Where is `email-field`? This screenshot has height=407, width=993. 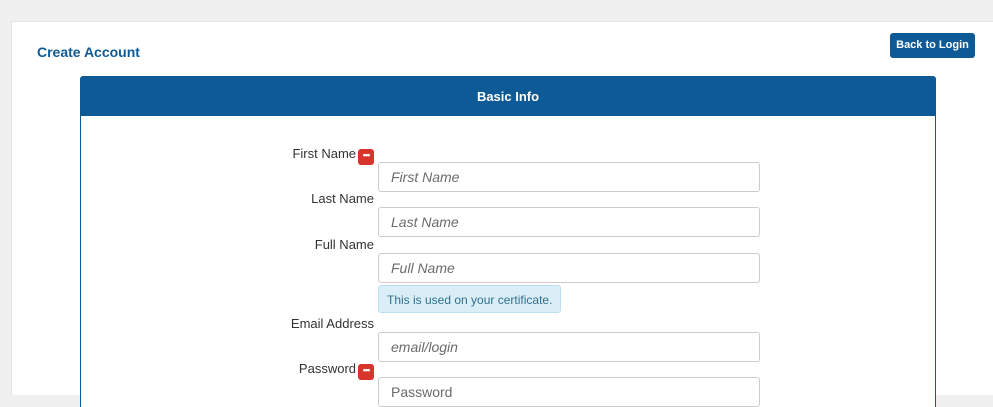
email-field is located at coordinates (569, 347).